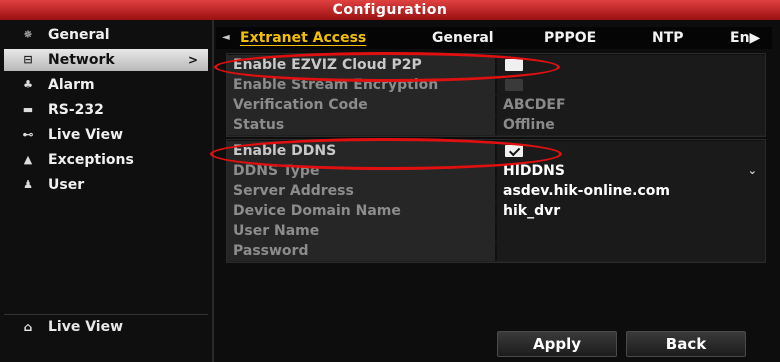 The height and width of the screenshot is (362, 780). What do you see at coordinates (361, 65) in the screenshot?
I see `p2p-enable-label: Enable EZVIZ Cloud P2P` at bounding box center [361, 65].